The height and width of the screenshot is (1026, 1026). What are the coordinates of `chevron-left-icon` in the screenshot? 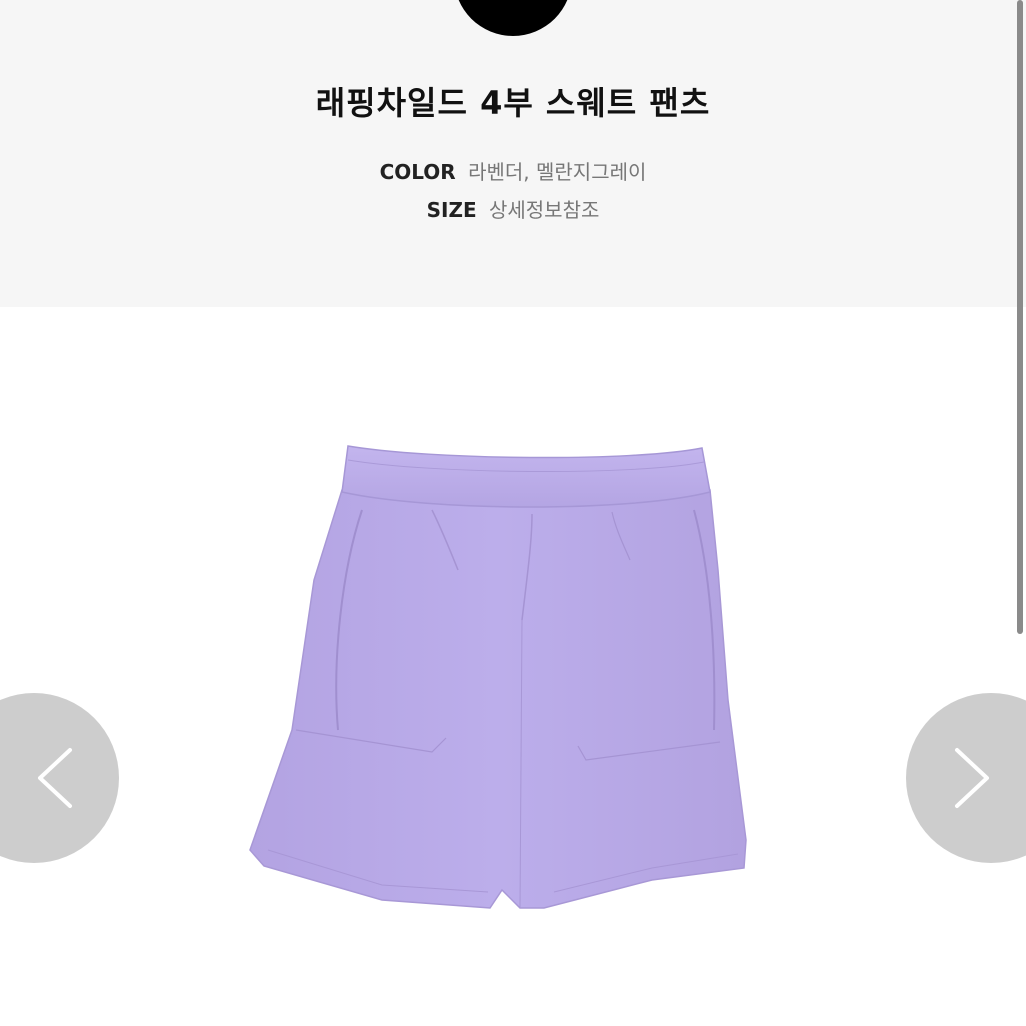 It's located at (55, 778).